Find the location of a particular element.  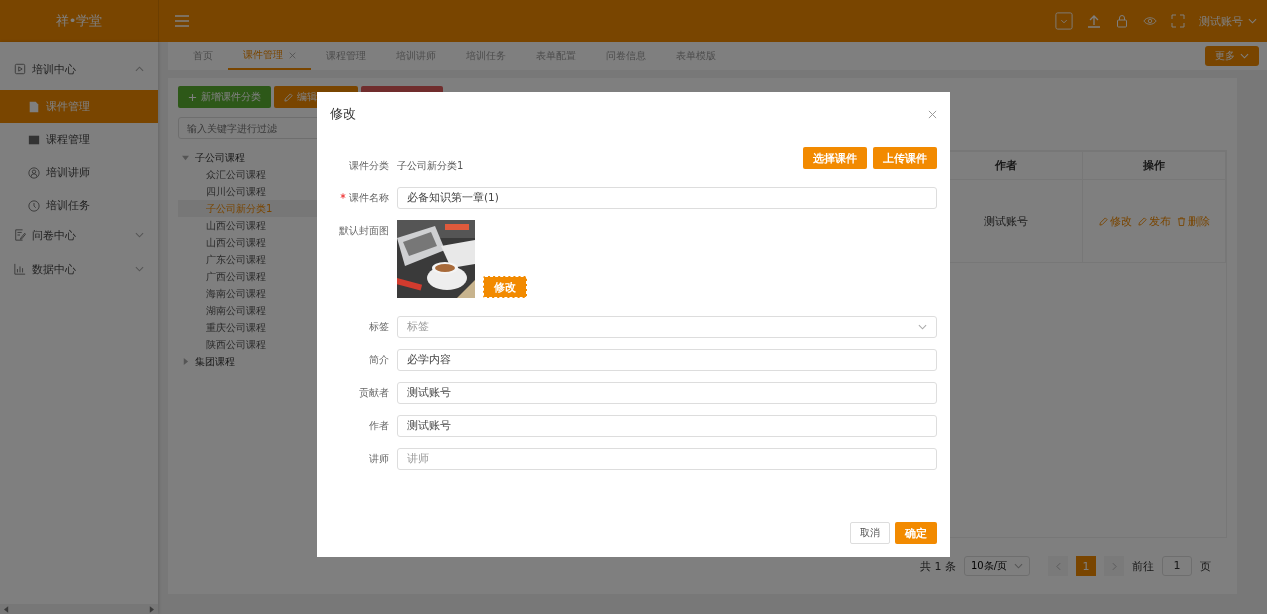

field-label: 课件名称 is located at coordinates (367, 198).